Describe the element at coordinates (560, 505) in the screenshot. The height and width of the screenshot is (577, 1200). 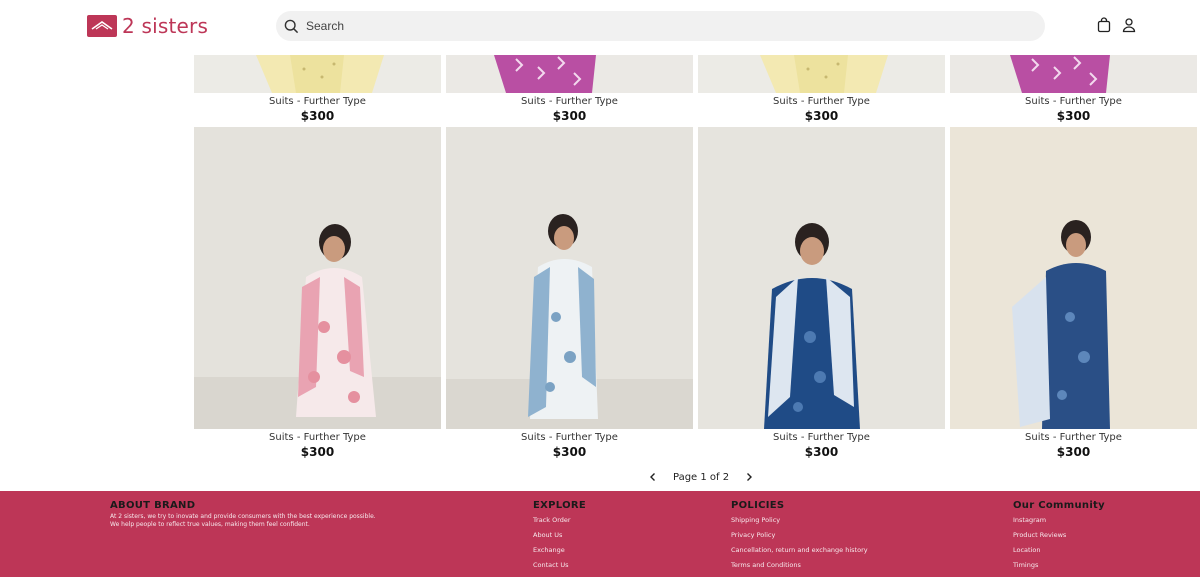
I see `footer-explore-heading: EXPLORE` at that location.